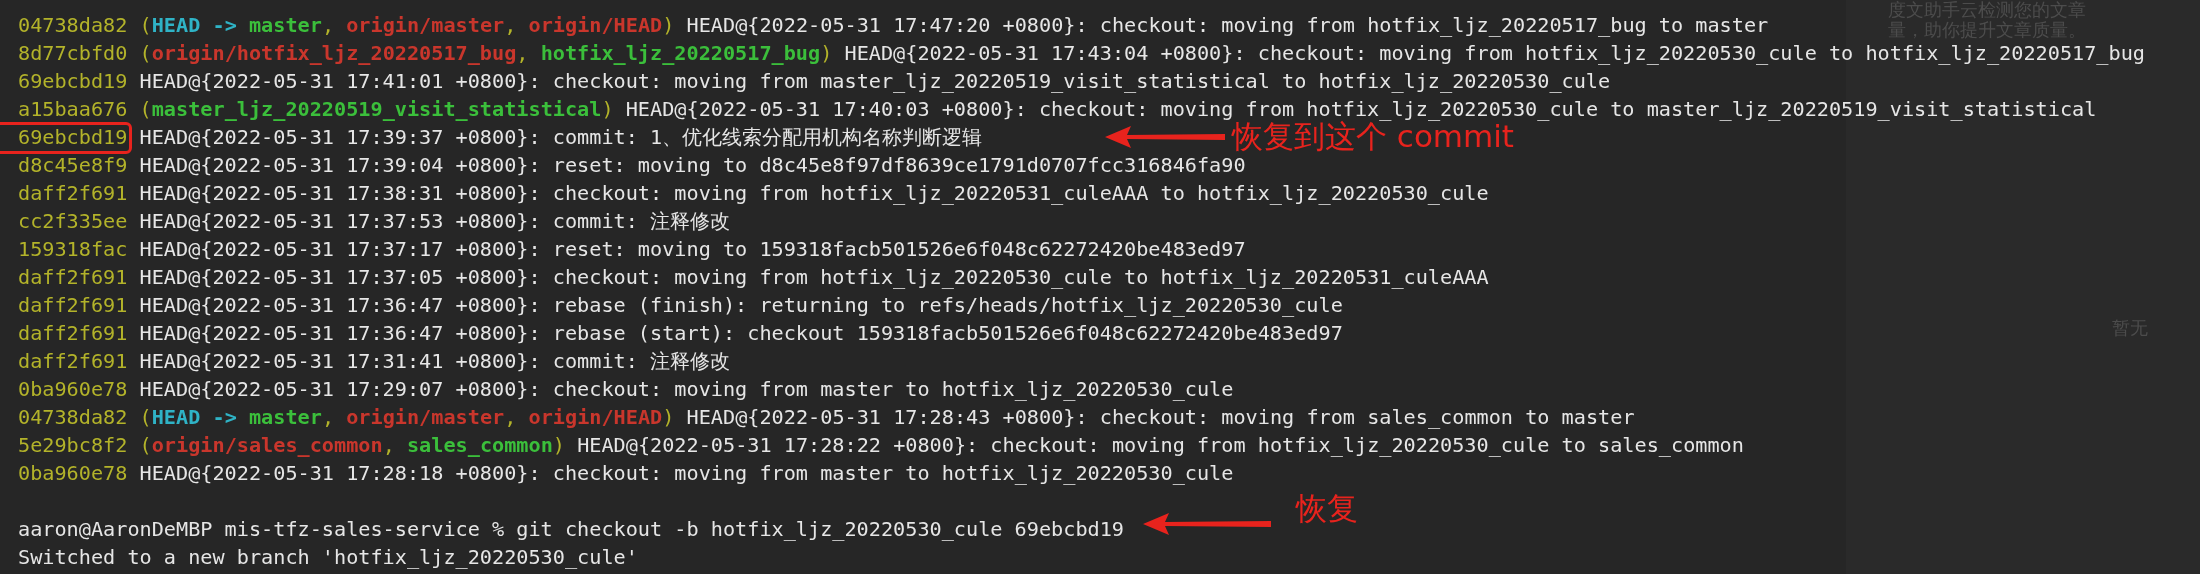  Describe the element at coordinates (814, 193) in the screenshot. I see `reflog-text: HEAD@{2022-05-31 17:38:31 +0800}: checkout: moving from hotfix_ljz_20220531_culeAAA to hotfix_ljz_20220530_cule` at that location.